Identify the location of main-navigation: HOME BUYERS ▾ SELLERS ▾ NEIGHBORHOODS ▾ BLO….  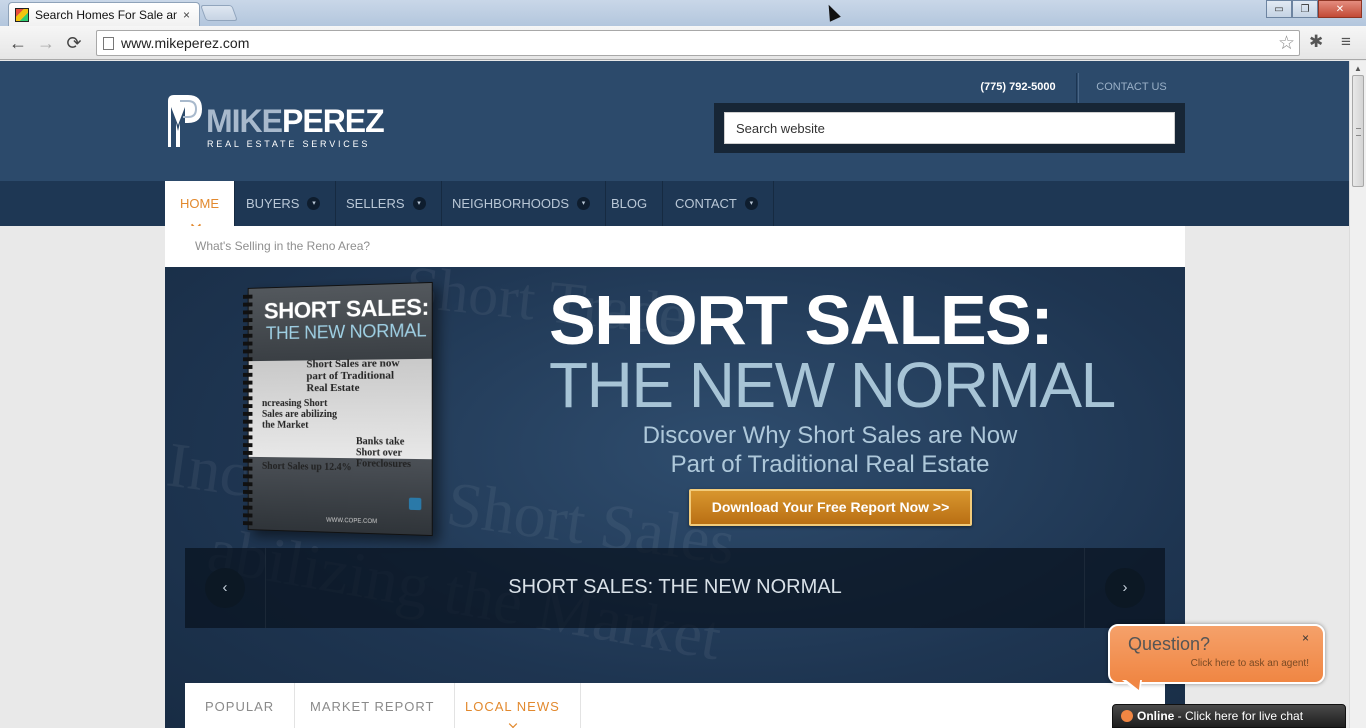
(674, 203).